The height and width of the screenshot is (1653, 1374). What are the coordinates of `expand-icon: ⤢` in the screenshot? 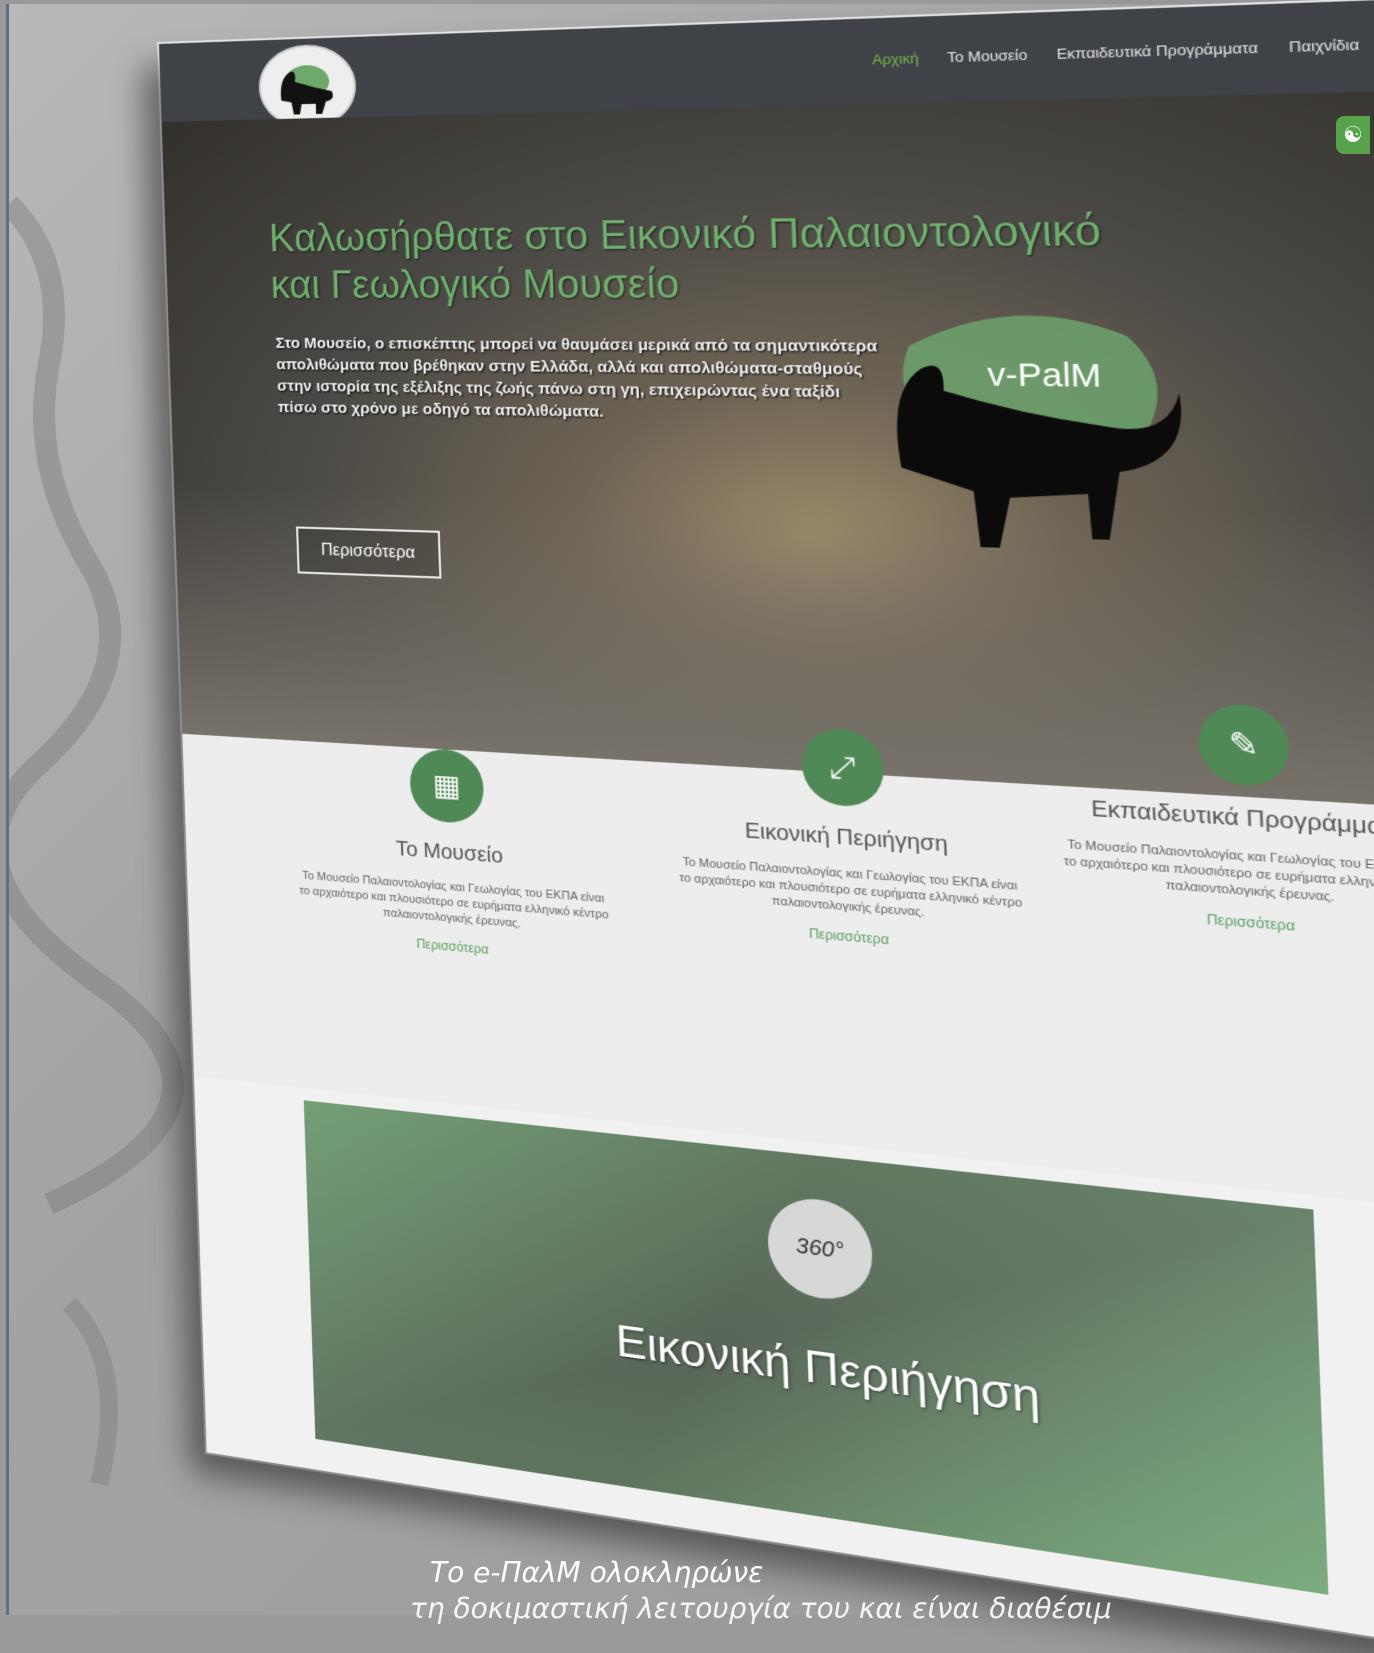 It's located at (842, 767).